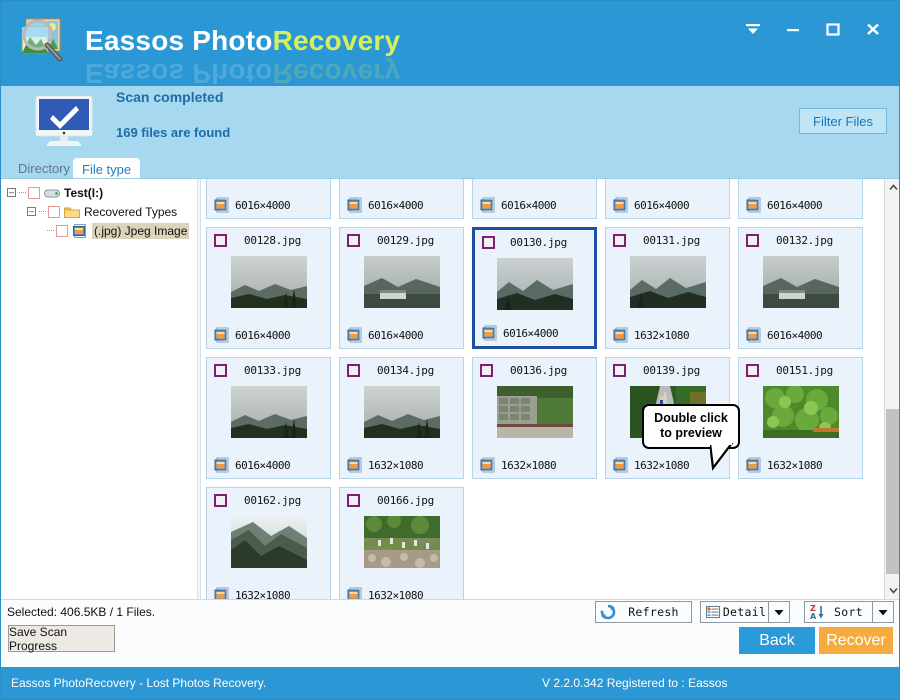 Image resolution: width=900 pixels, height=700 pixels. I want to click on cell-header: 00129.jpg, so click(401, 240).